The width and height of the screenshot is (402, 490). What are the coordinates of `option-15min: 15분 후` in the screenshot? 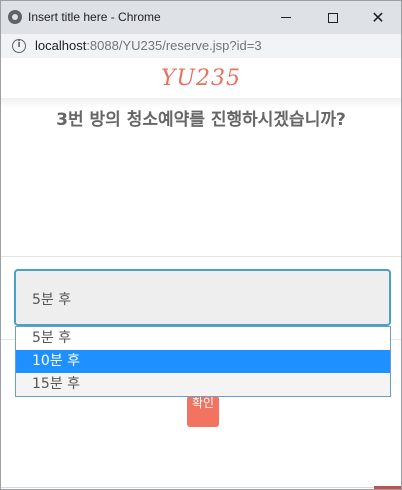 It's located at (203, 384).